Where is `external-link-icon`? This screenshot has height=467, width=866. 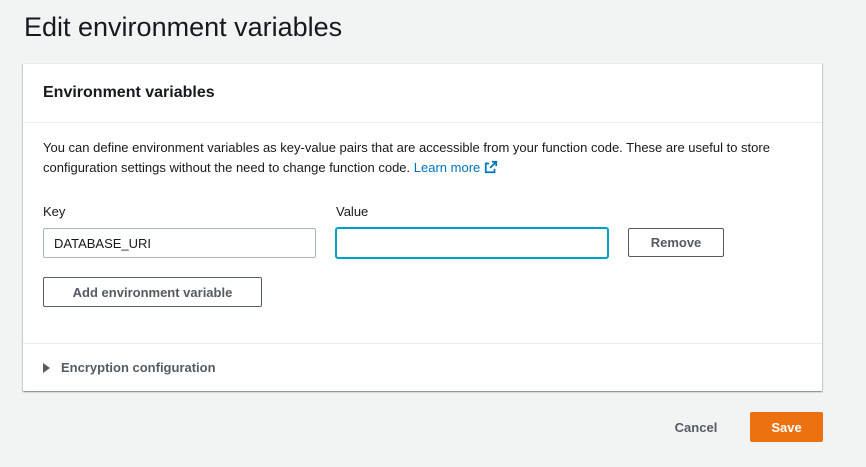
external-link-icon is located at coordinates (491, 167).